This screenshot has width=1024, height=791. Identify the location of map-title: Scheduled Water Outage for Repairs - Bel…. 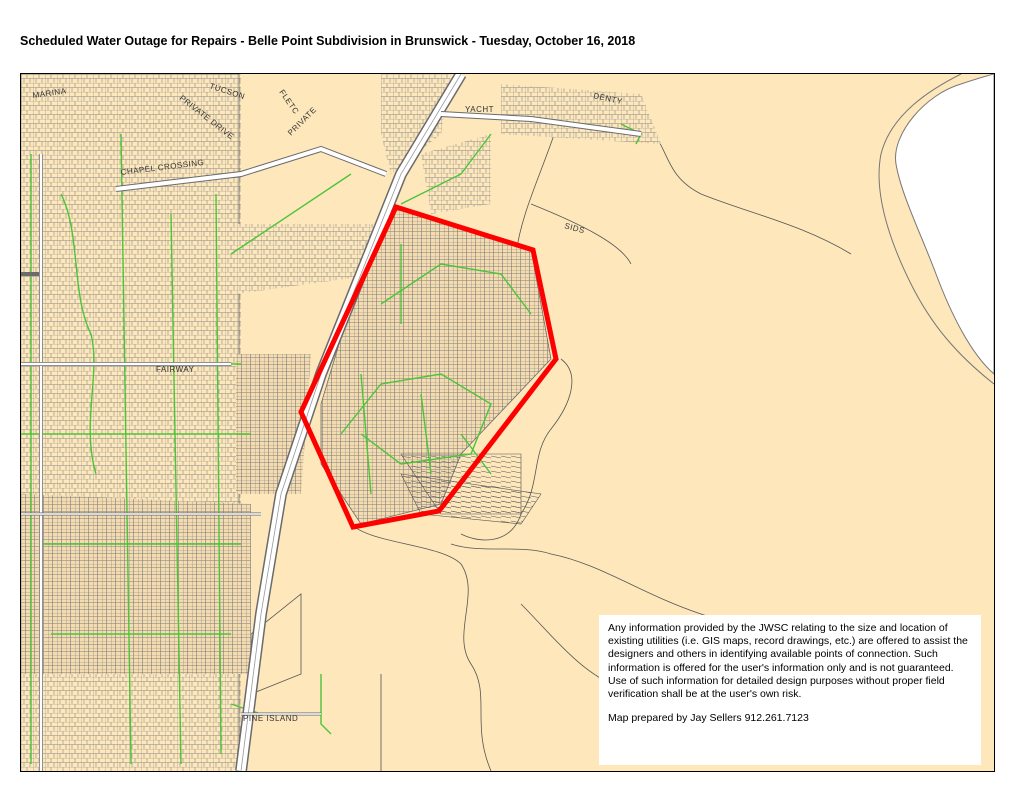
(328, 41).